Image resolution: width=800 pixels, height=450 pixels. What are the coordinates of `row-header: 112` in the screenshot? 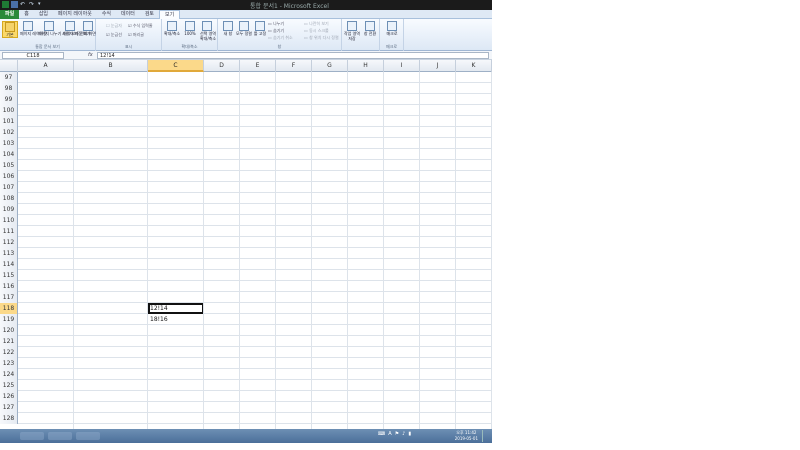 It's located at (9, 242).